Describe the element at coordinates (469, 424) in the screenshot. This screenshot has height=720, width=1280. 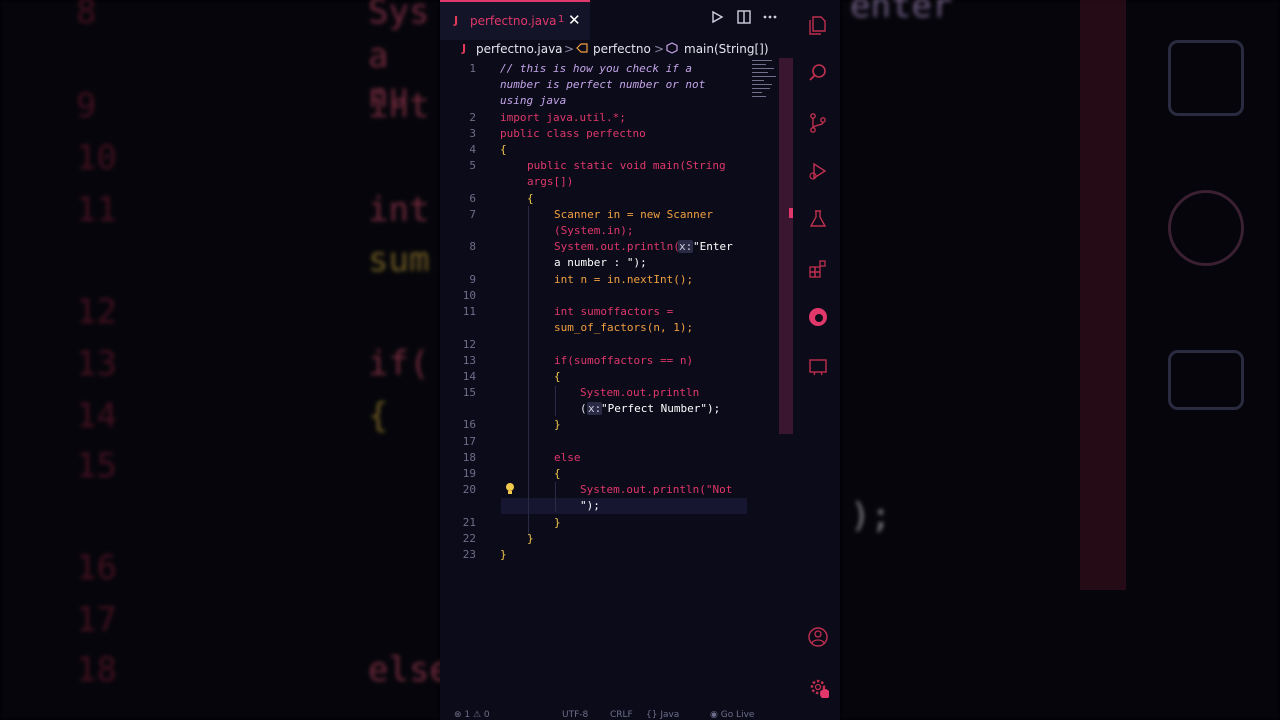
I see `line-number: 16` at that location.